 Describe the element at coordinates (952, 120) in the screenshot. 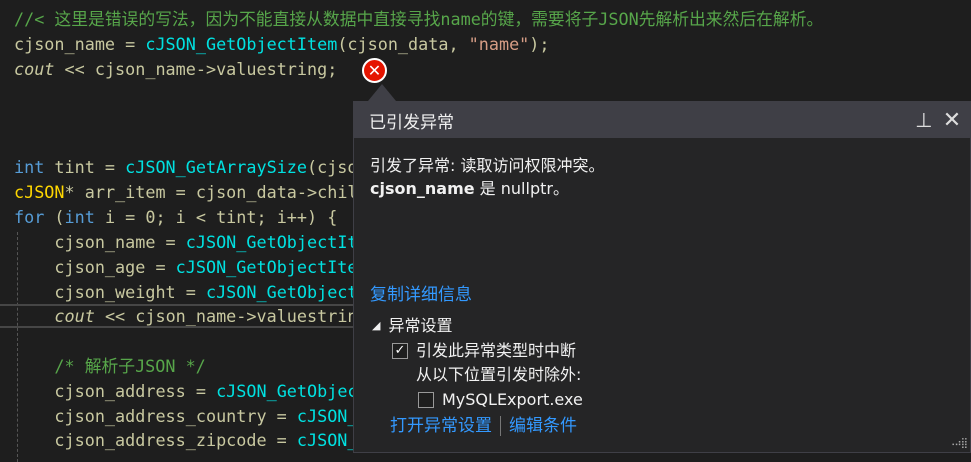

I see `close-icon: ✕` at that location.